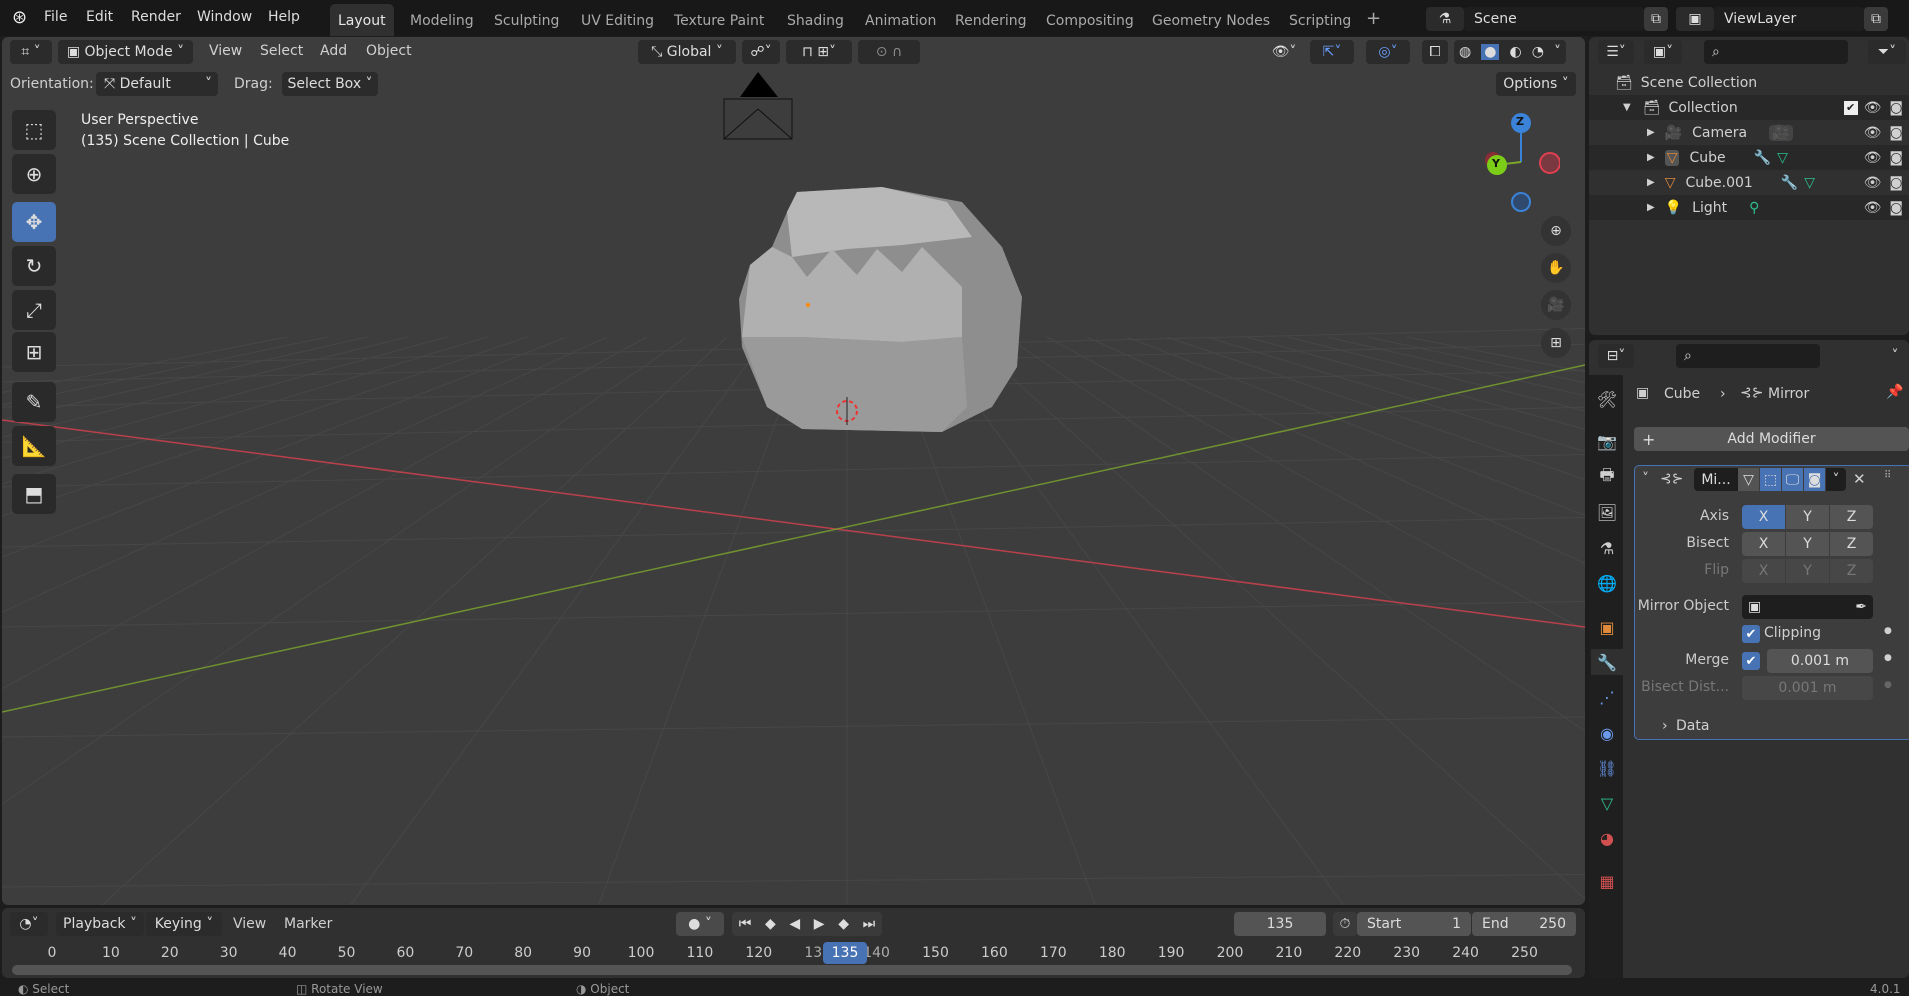  I want to click on playhead-frame-indicator: 135, so click(845, 953).